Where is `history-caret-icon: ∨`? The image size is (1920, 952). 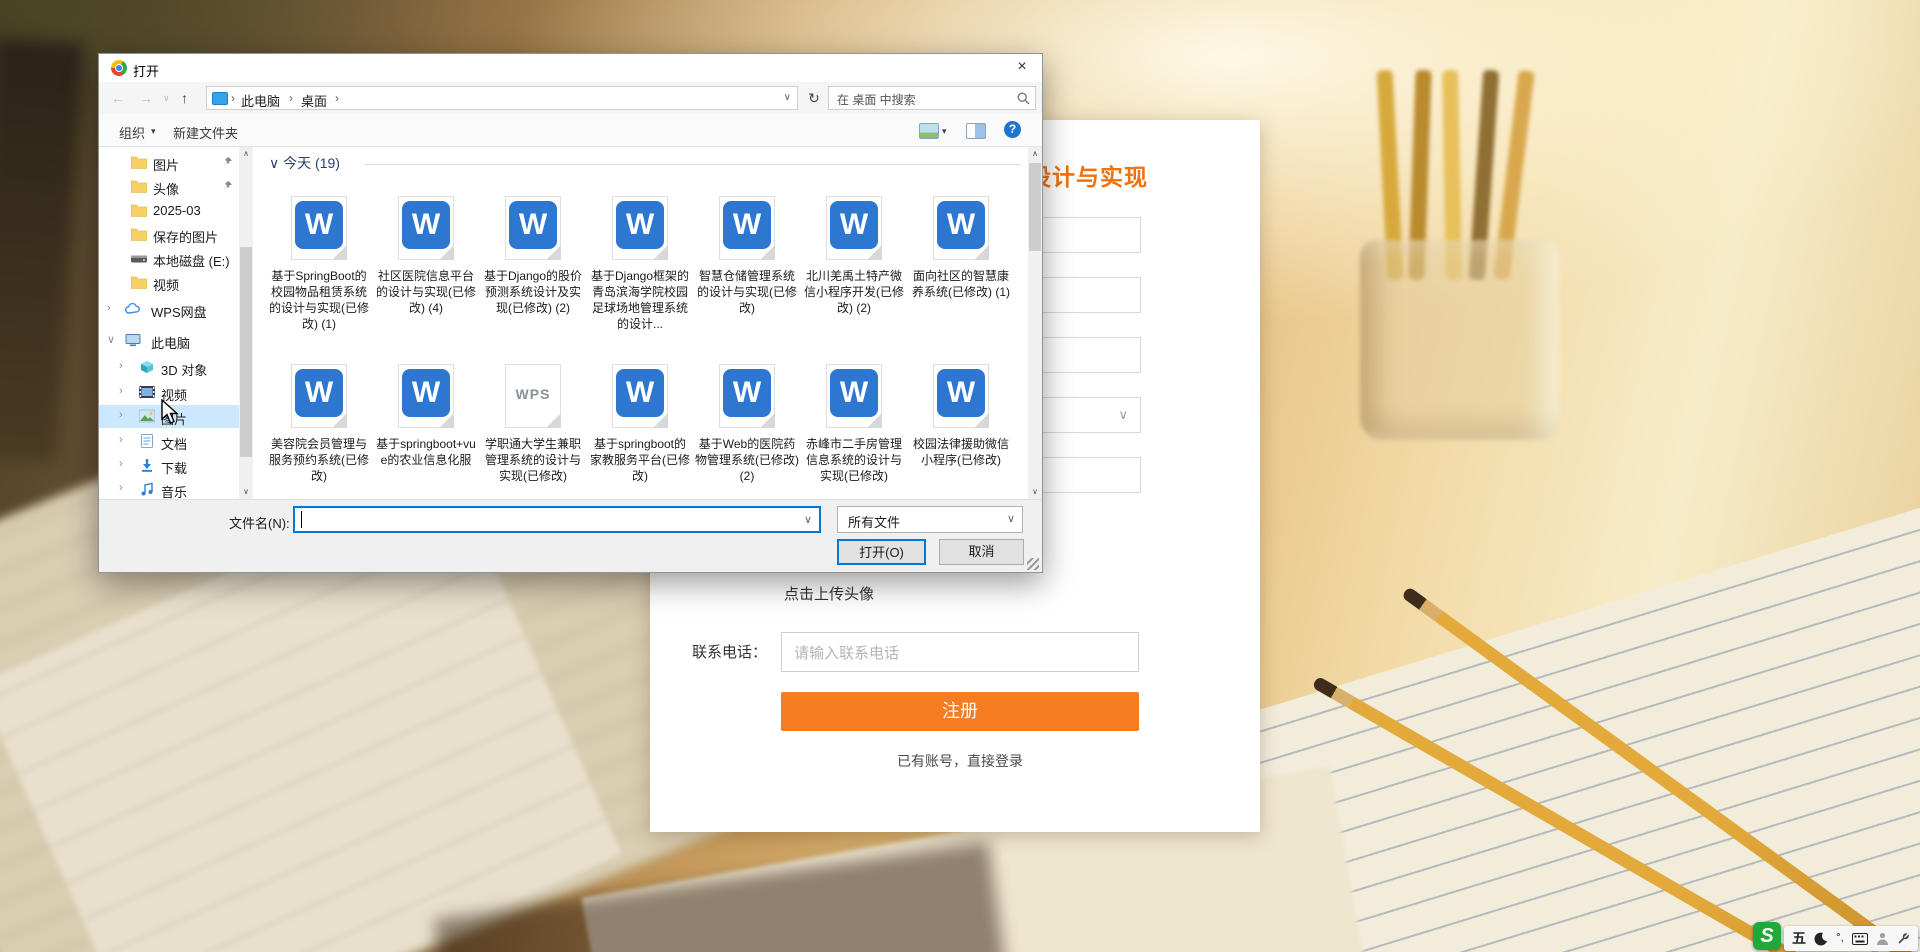 history-caret-icon: ∨ is located at coordinates (166, 98).